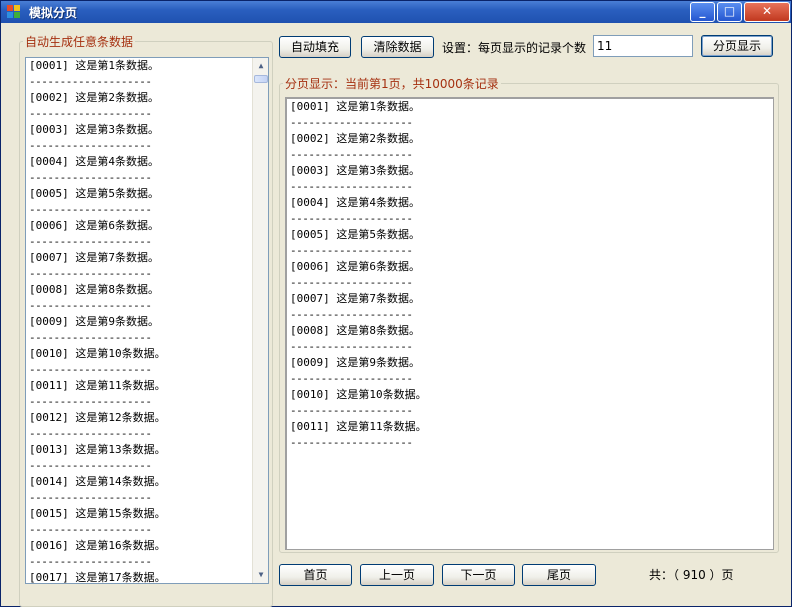 This screenshot has height=607, width=792. What do you see at coordinates (392, 83) in the screenshot?
I see `paged-display-group-label: 分页显示：当前第1页，共10000条记录` at bounding box center [392, 83].